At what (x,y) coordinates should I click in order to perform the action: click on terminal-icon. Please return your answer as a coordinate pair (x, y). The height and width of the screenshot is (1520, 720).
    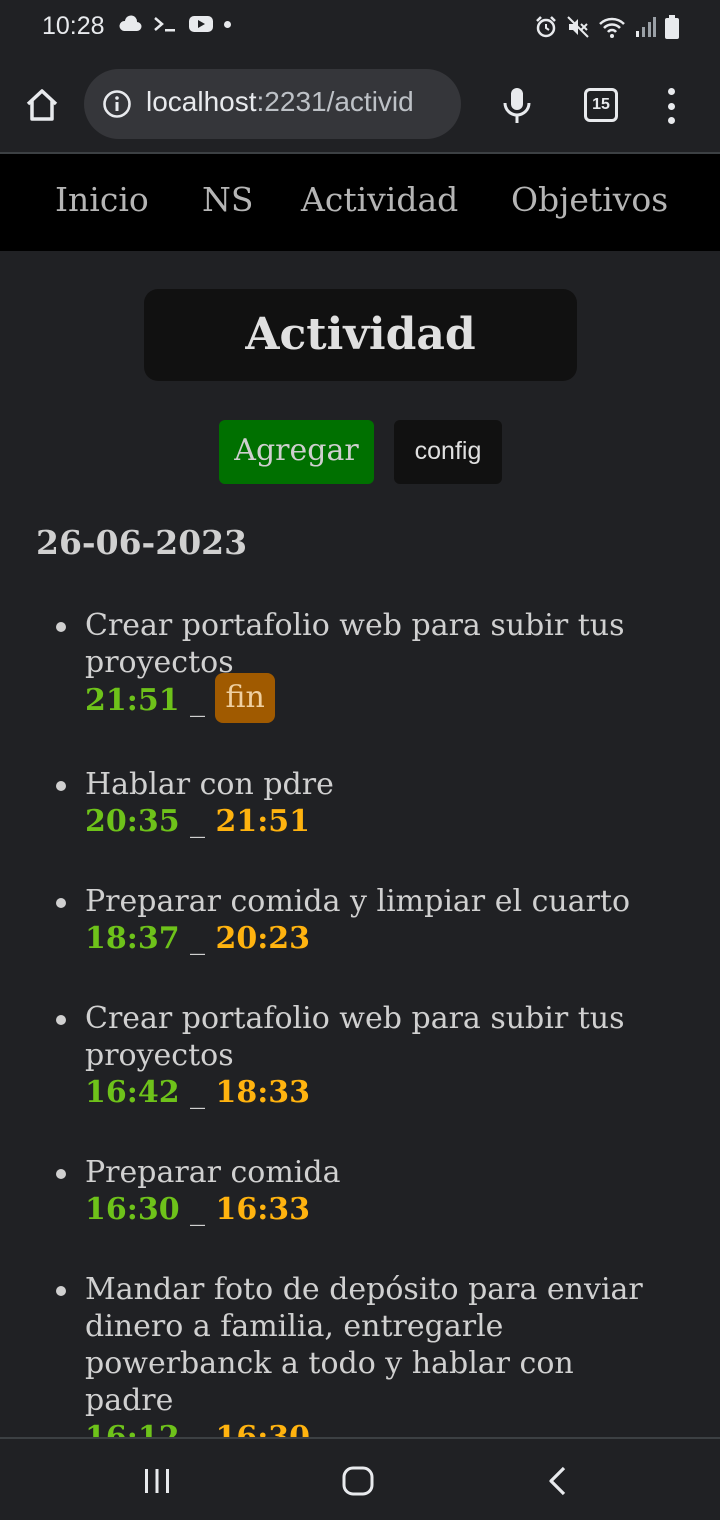
    Looking at the image, I should click on (164, 24).